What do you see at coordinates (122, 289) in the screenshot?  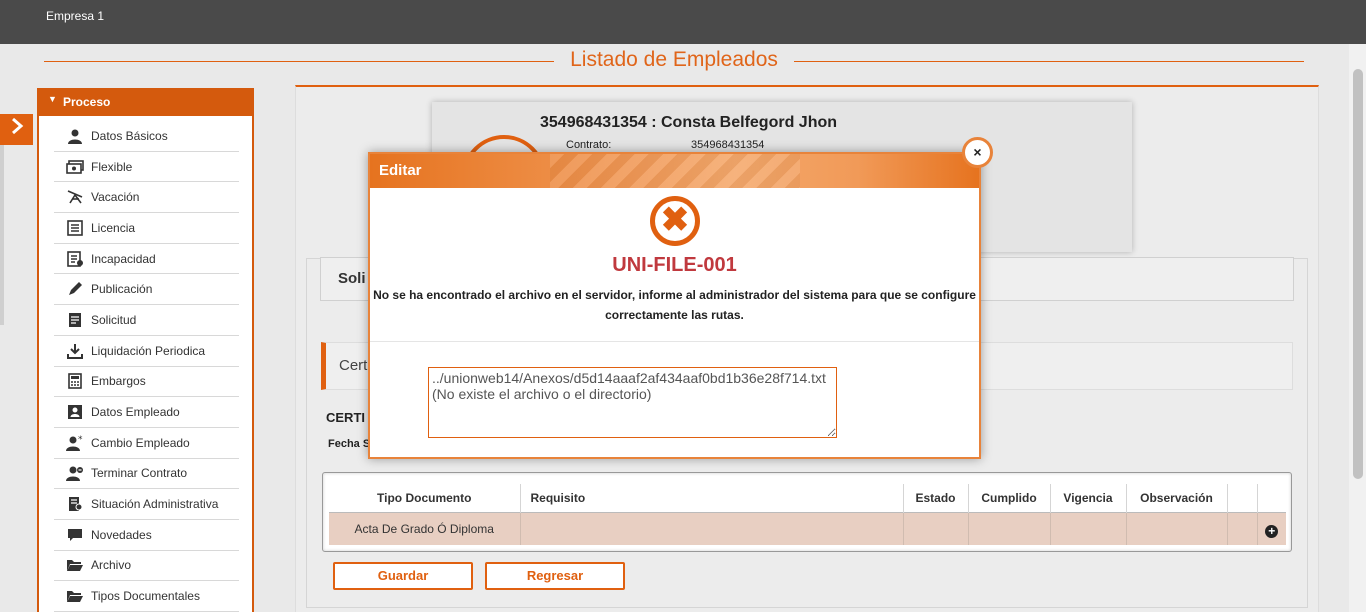 I see `sidebar-item-label: Publicación` at bounding box center [122, 289].